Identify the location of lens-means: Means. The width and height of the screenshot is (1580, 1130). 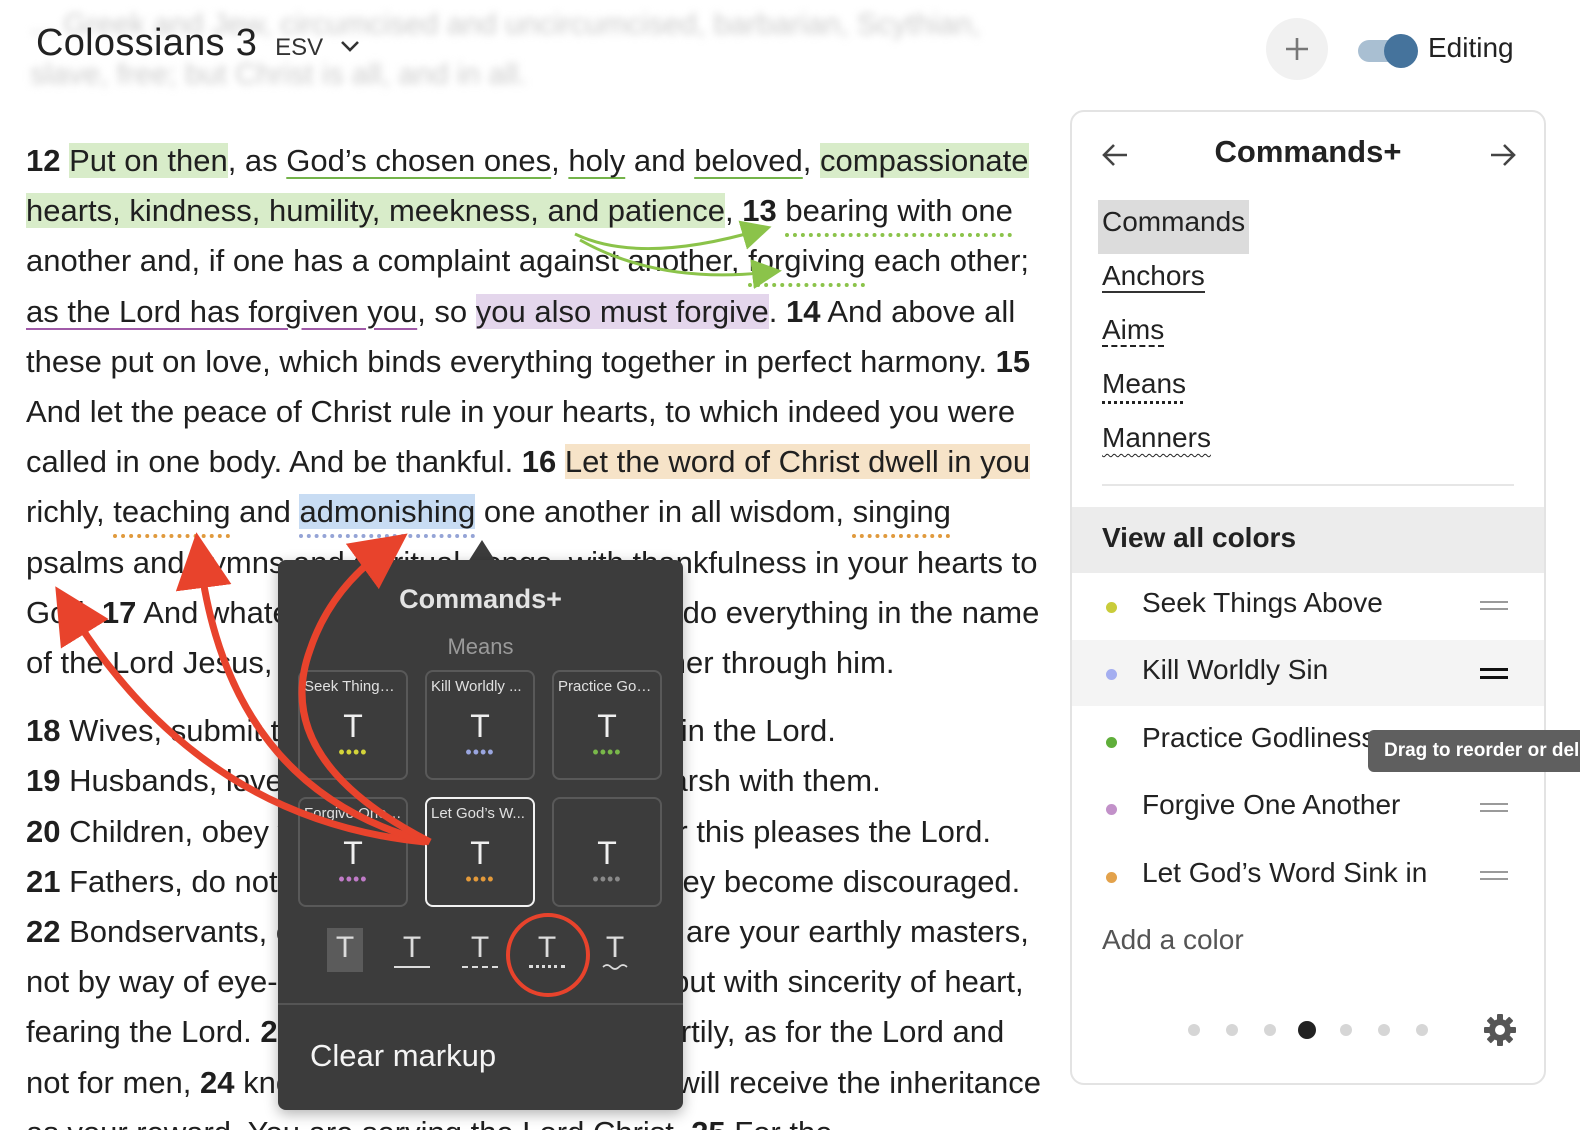
(1175, 389).